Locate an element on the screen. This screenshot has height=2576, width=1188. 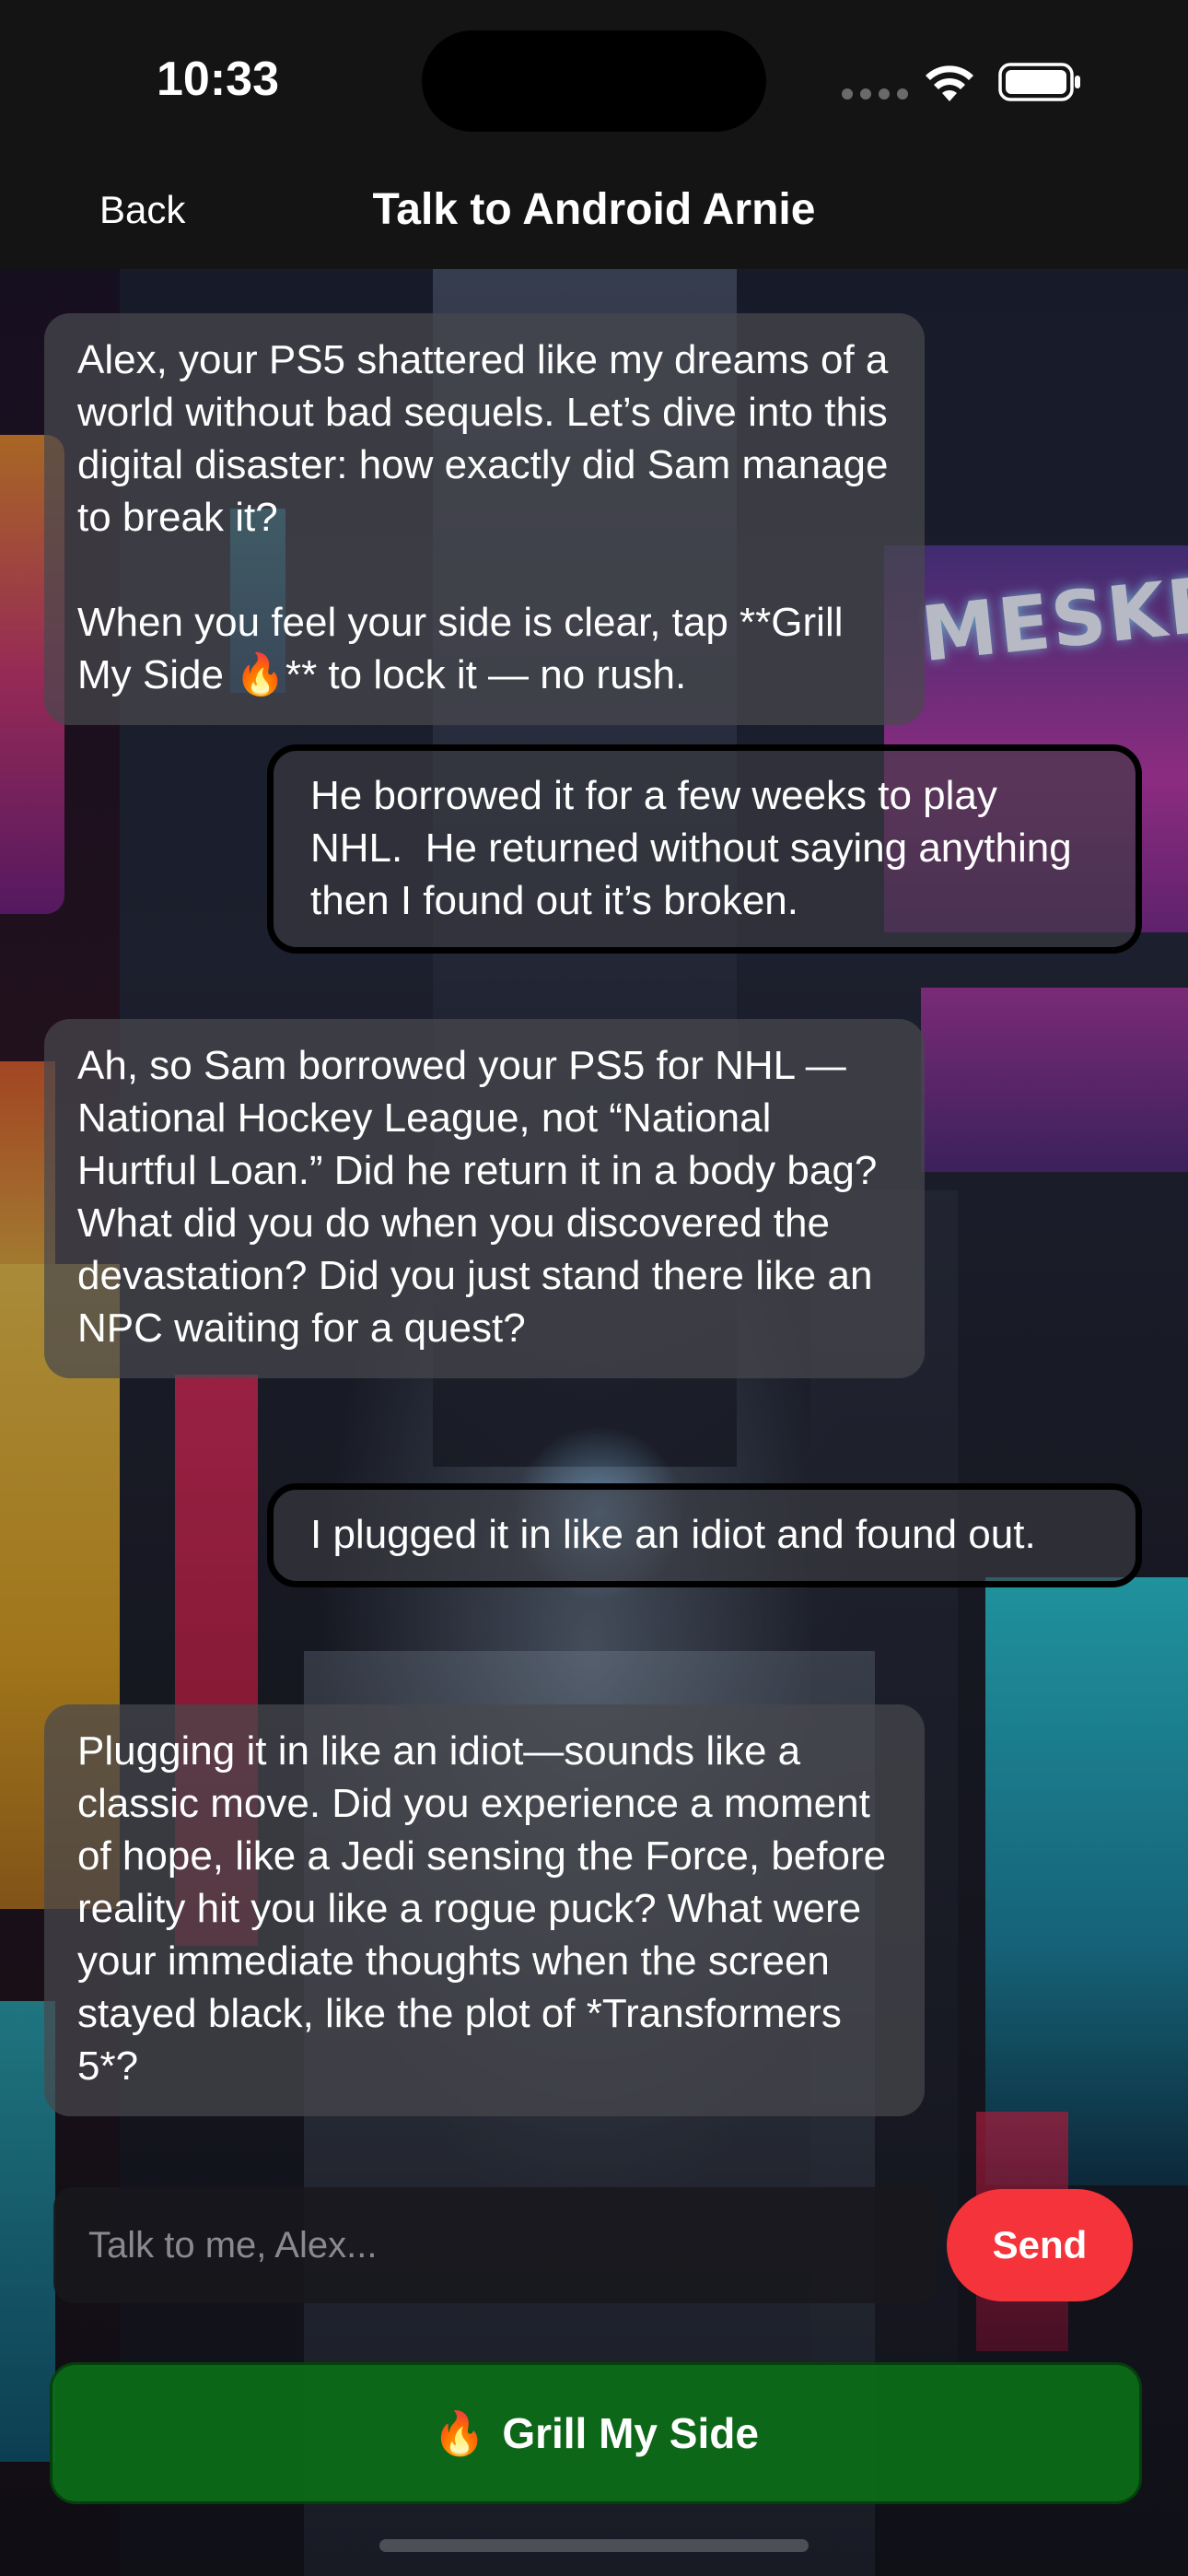
status-time: 10:33 is located at coordinates (218, 79).